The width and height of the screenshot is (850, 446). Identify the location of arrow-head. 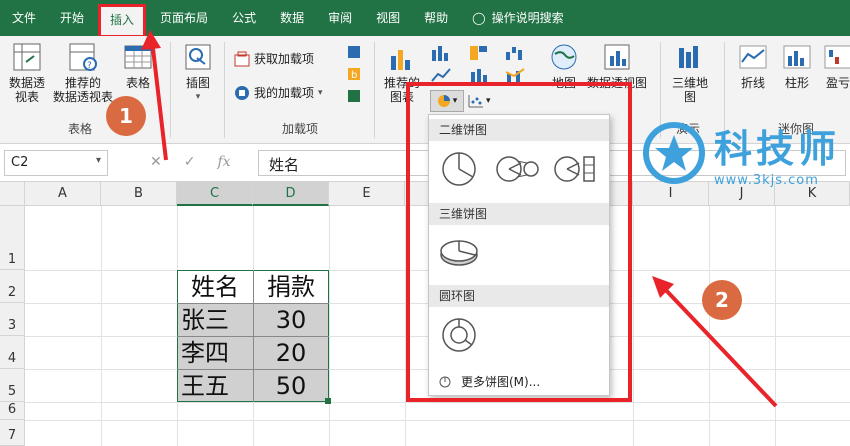
(151, 40).